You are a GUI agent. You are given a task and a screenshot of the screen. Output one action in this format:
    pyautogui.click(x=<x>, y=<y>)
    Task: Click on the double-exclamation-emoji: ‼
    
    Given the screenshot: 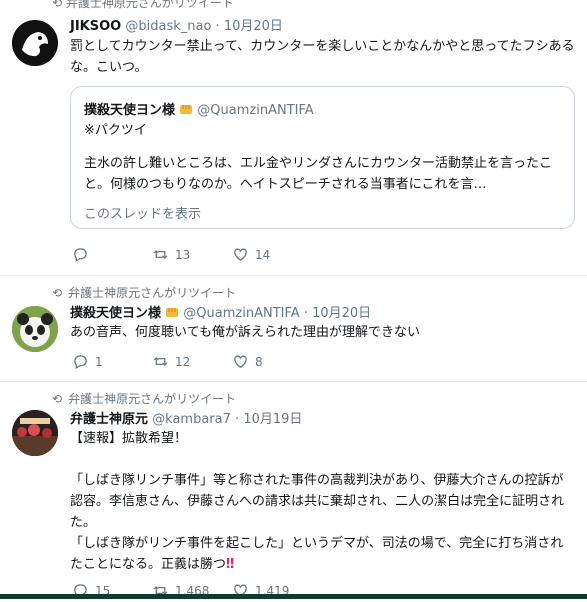 What is the action you would take?
    pyautogui.click(x=230, y=564)
    